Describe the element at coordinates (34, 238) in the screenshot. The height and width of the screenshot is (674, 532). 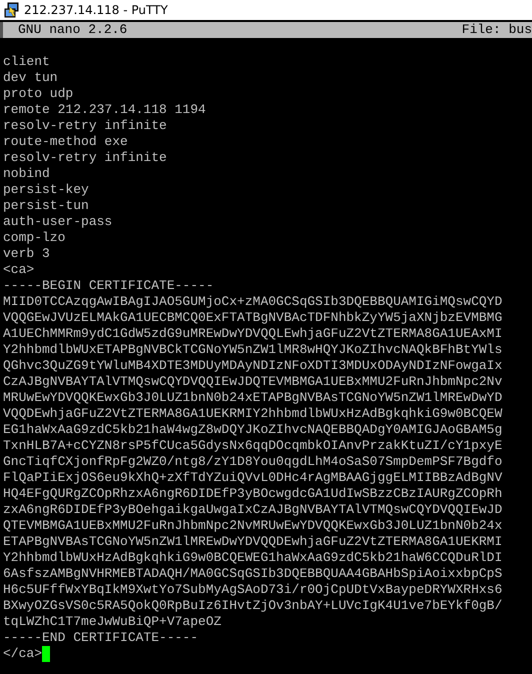
I see `code-line: comp-lzo` at that location.